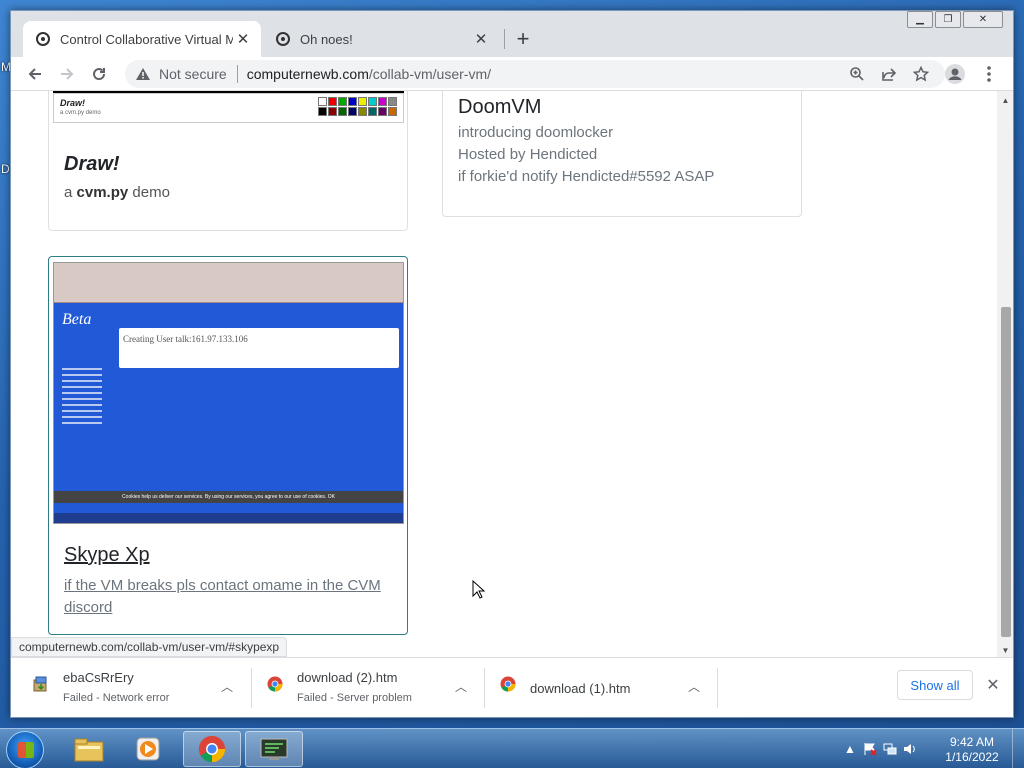 The width and height of the screenshot is (1024, 768). I want to click on start-button, so click(25, 749).